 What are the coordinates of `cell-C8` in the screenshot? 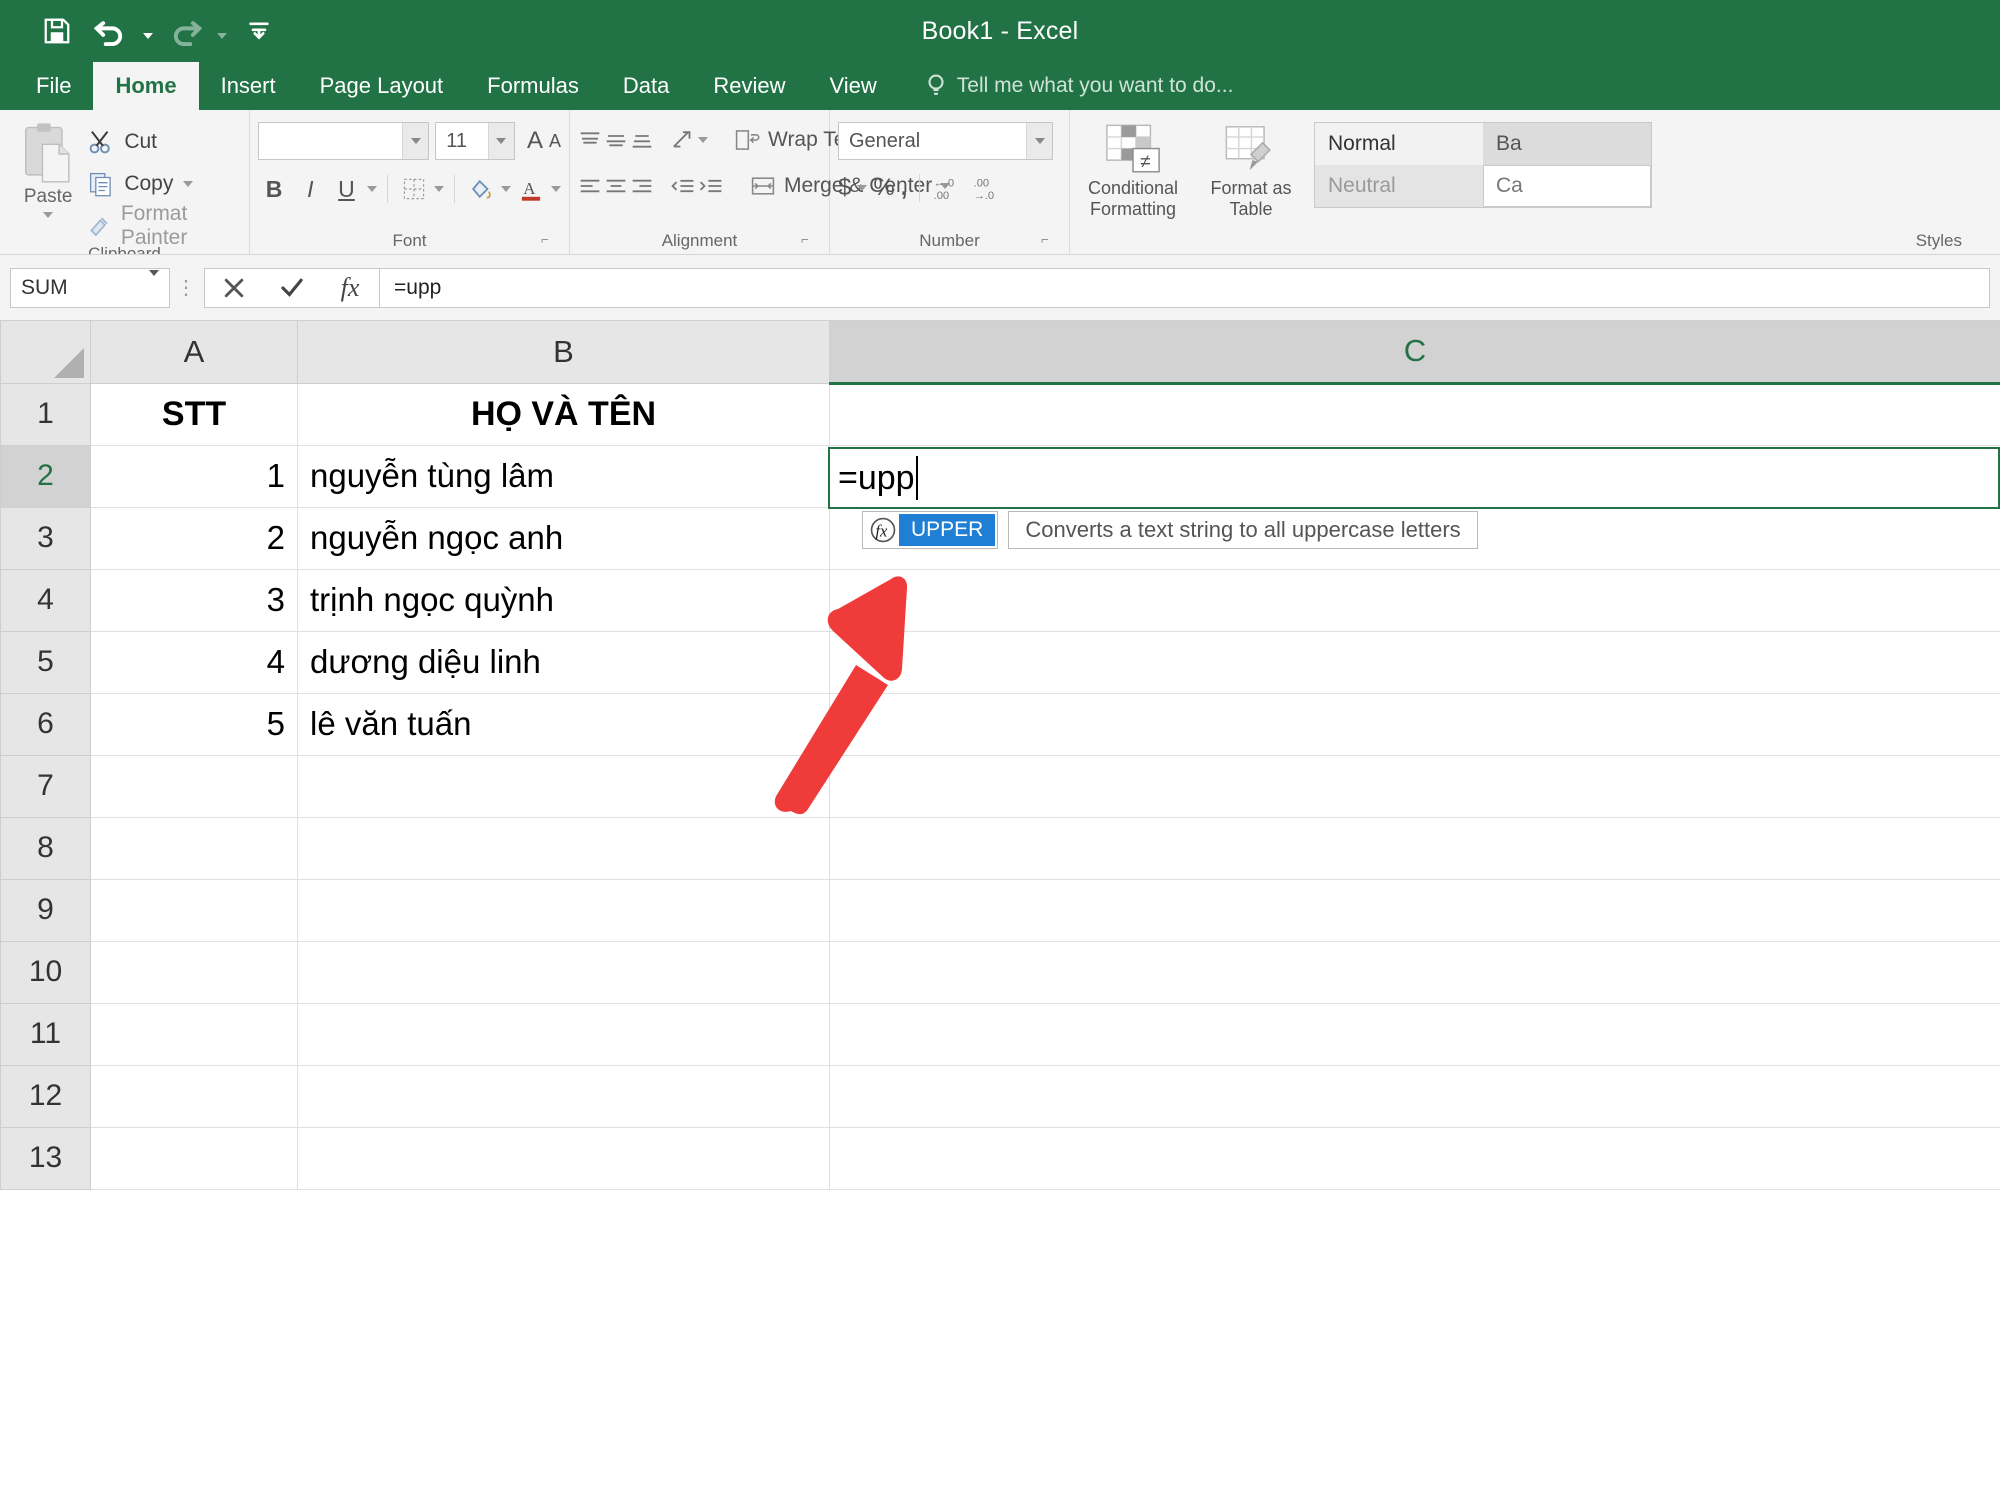 It's located at (1414, 848).